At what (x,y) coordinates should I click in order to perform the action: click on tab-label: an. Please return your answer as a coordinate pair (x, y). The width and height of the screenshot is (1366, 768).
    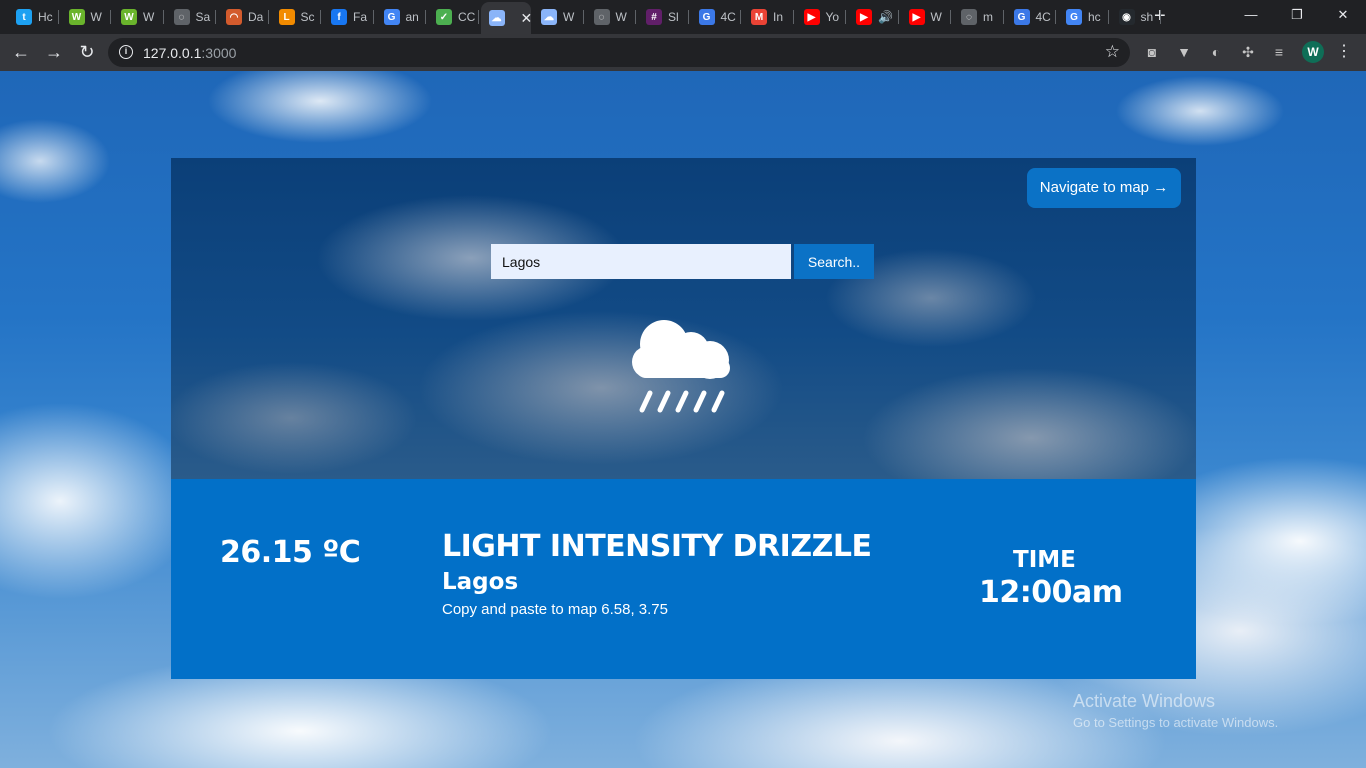
    Looking at the image, I should click on (412, 17).